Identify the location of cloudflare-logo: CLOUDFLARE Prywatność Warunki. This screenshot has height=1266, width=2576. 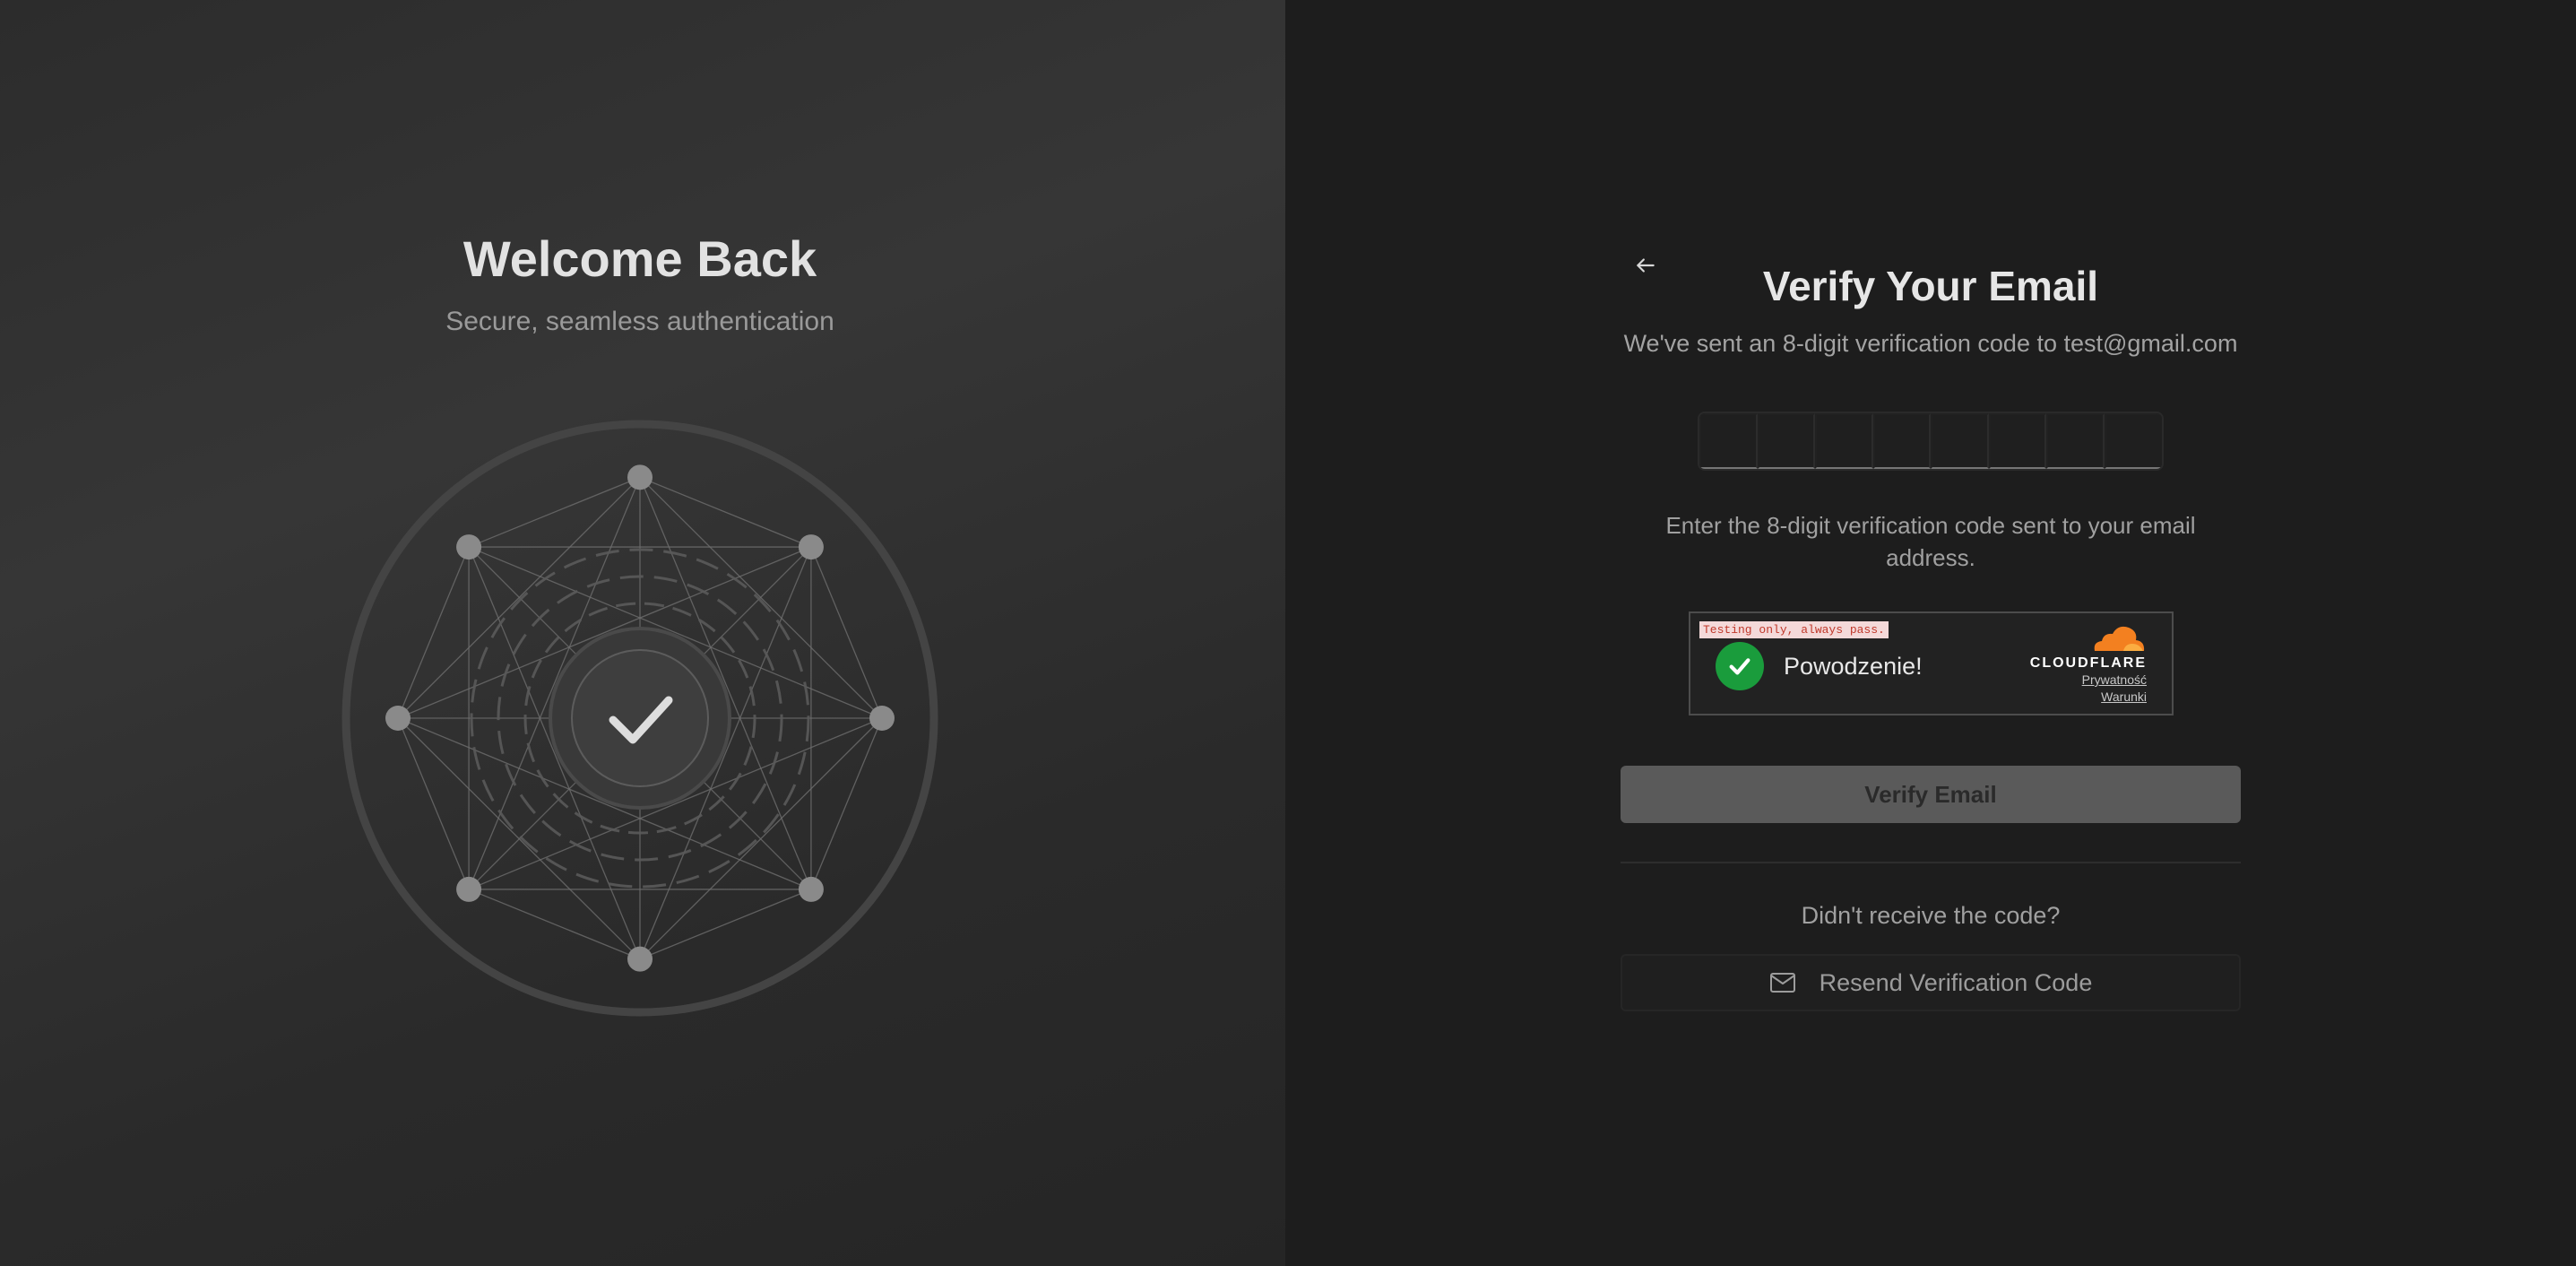
(2084, 665).